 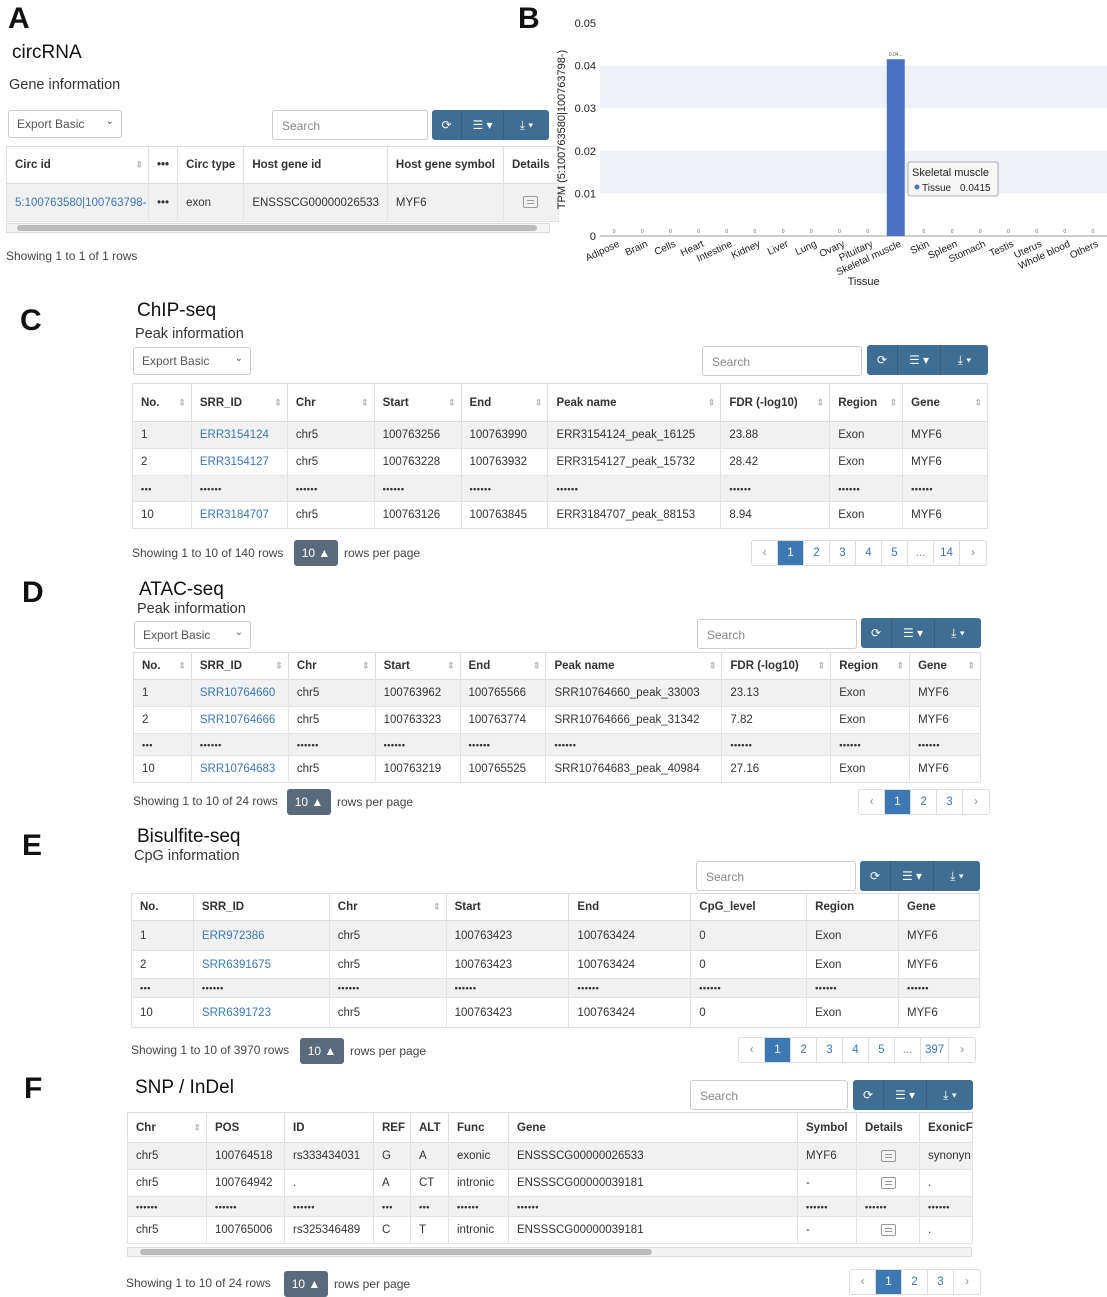 I want to click on column-header: Circ id ⇕, so click(x=77, y=165).